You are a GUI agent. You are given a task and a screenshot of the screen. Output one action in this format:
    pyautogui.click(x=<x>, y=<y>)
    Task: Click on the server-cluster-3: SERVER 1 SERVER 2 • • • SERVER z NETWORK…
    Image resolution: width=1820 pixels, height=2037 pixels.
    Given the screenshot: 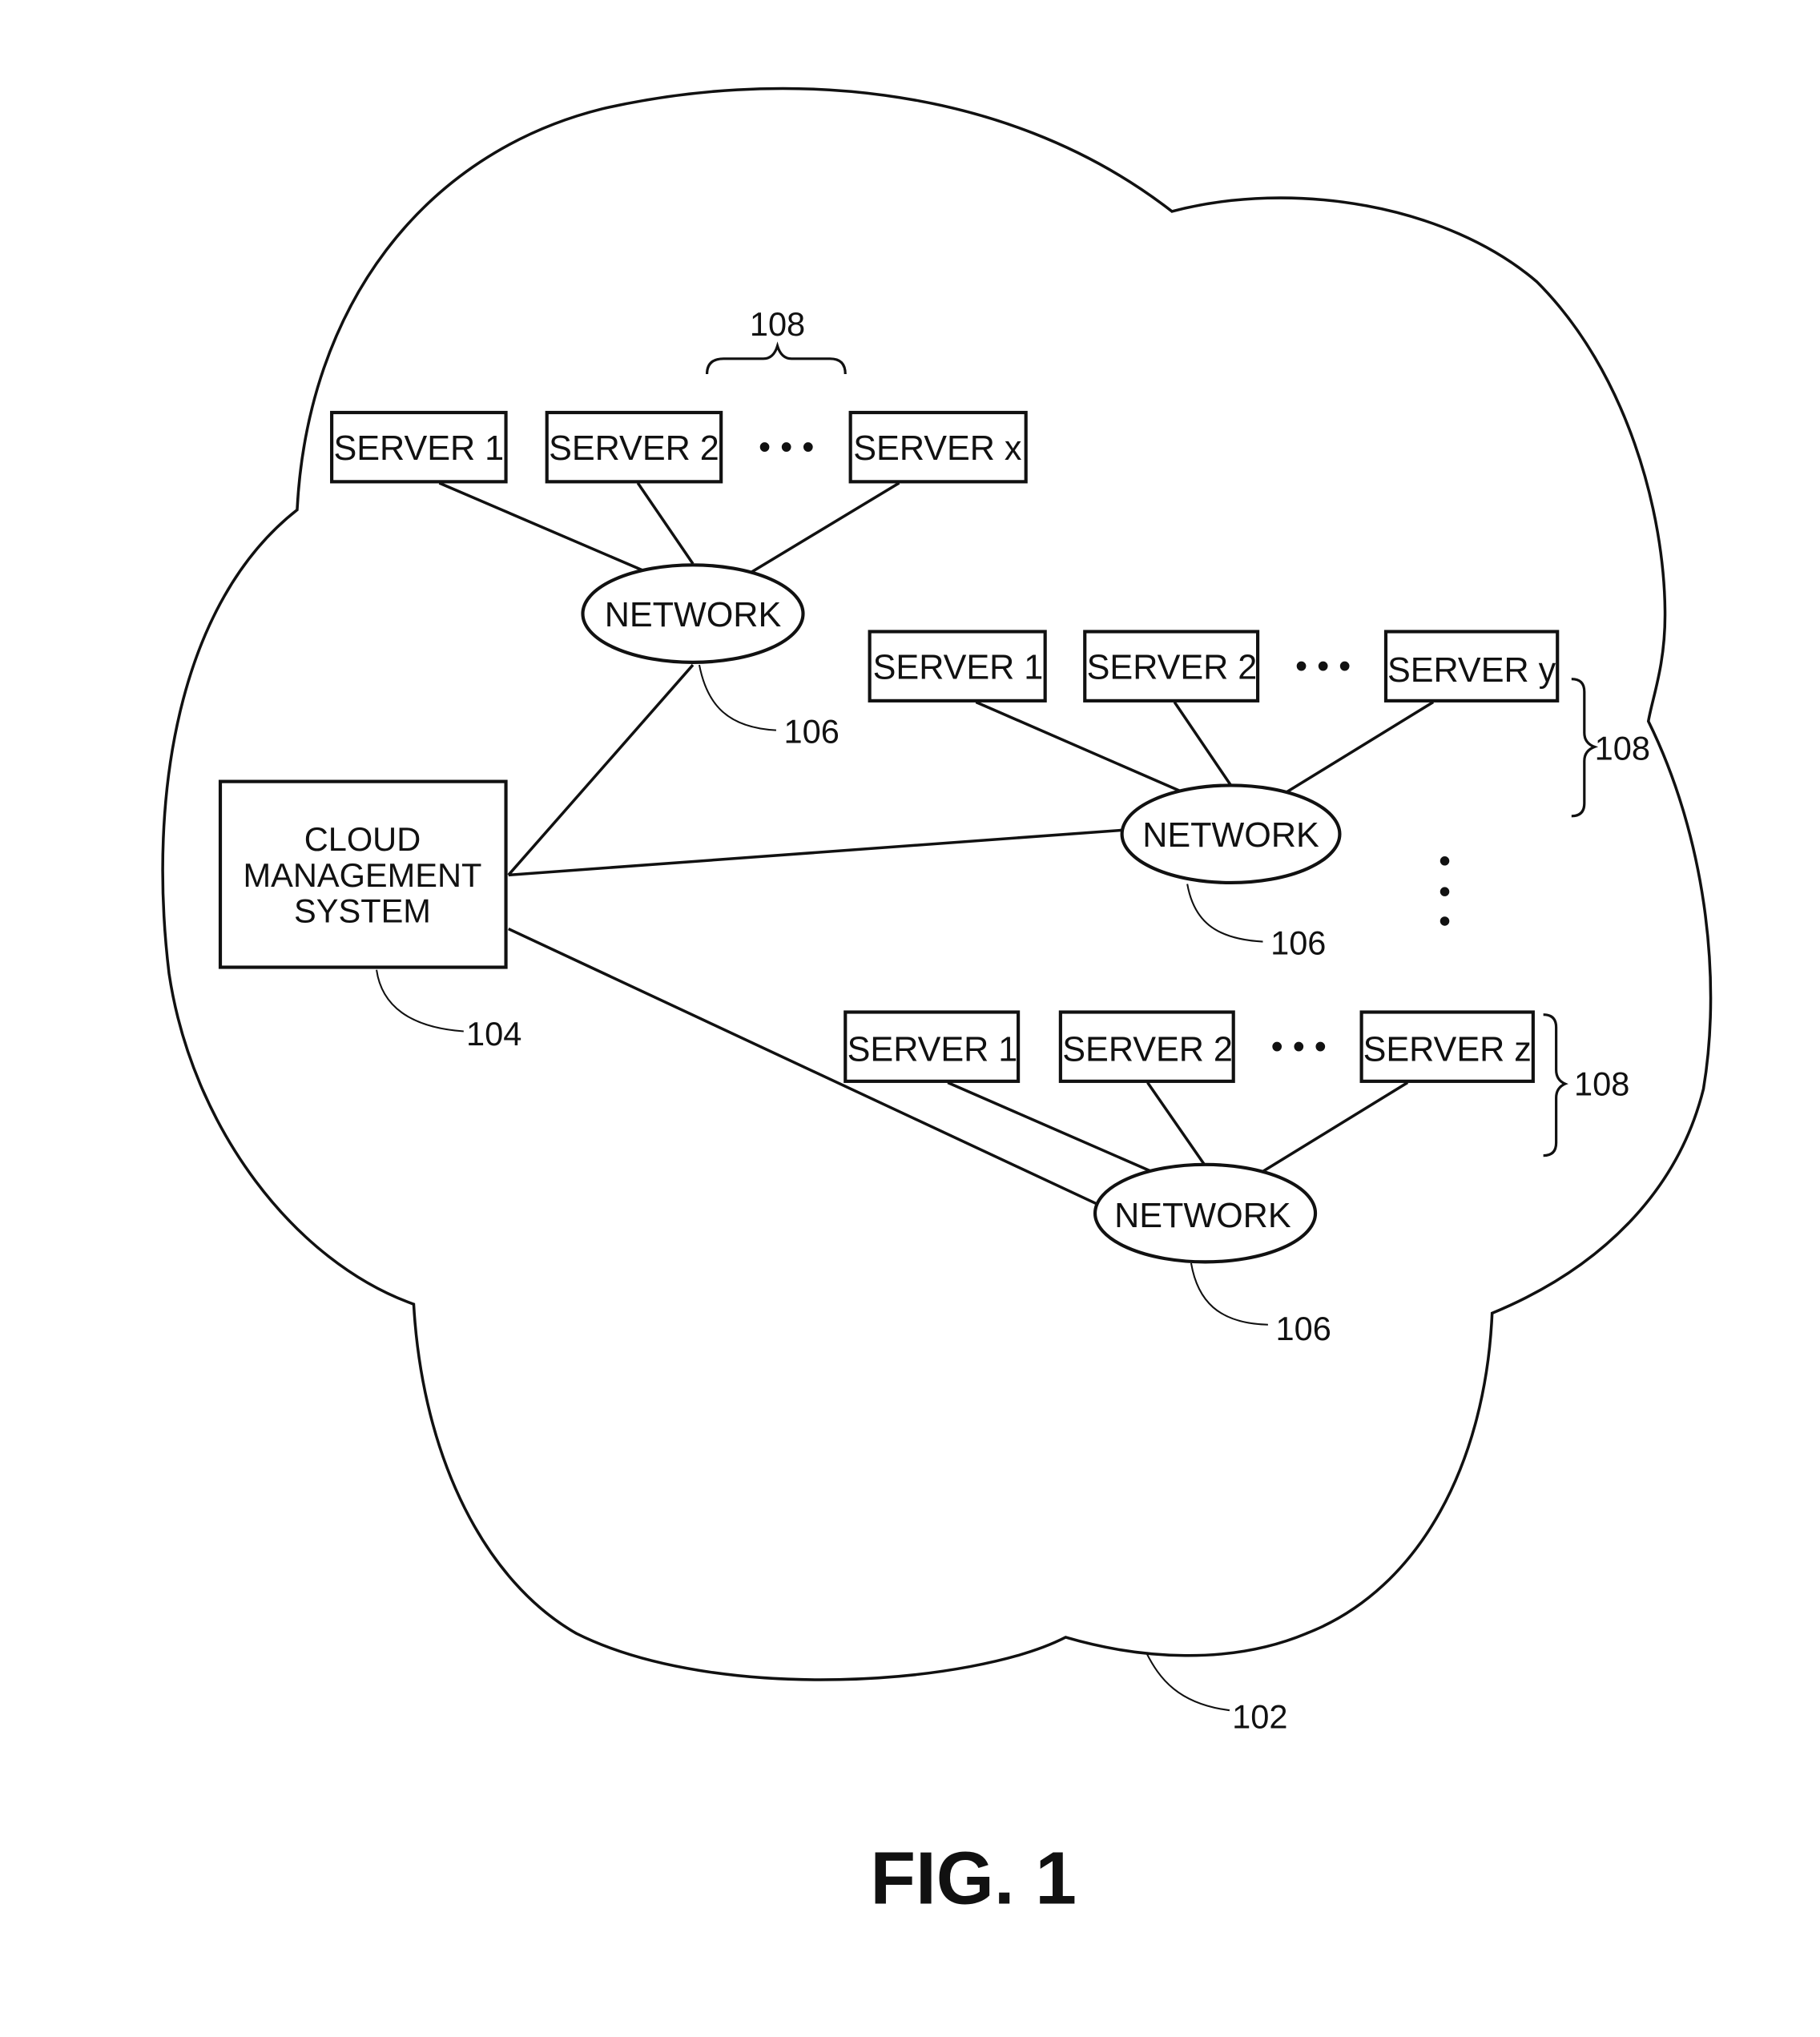 What is the action you would take?
    pyautogui.click(x=1236, y=1178)
    